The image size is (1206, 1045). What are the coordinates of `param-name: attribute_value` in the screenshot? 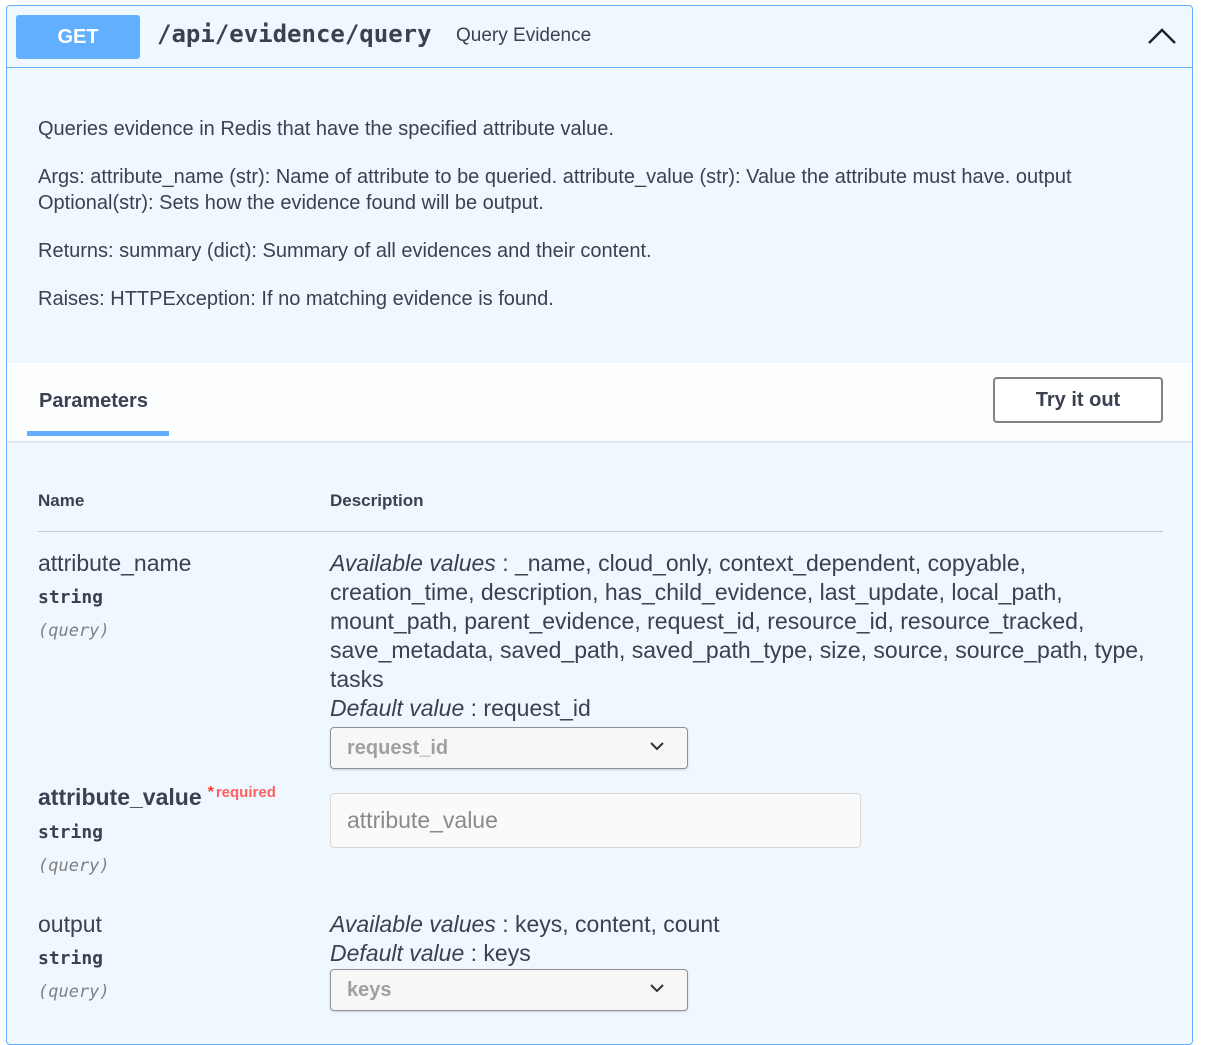 It's located at (120, 797).